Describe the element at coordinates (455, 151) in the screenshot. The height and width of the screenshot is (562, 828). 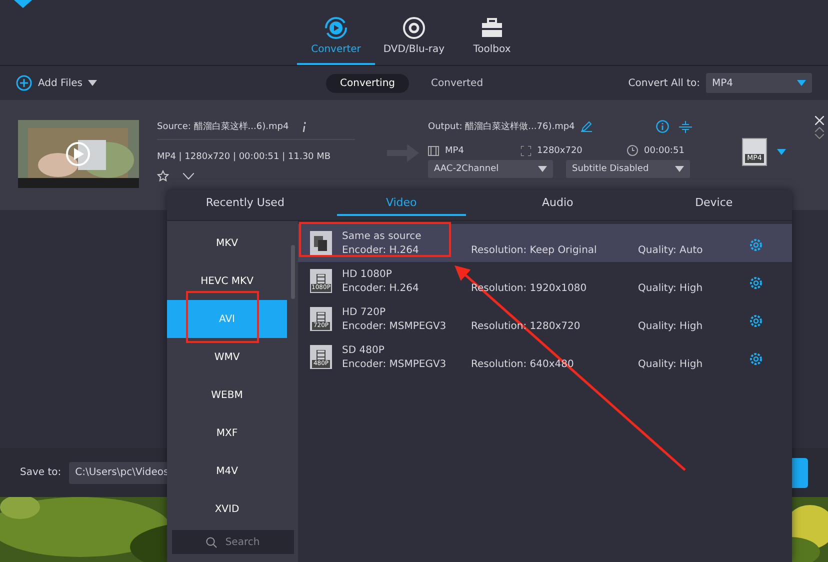
I see `output-format: MP4` at that location.